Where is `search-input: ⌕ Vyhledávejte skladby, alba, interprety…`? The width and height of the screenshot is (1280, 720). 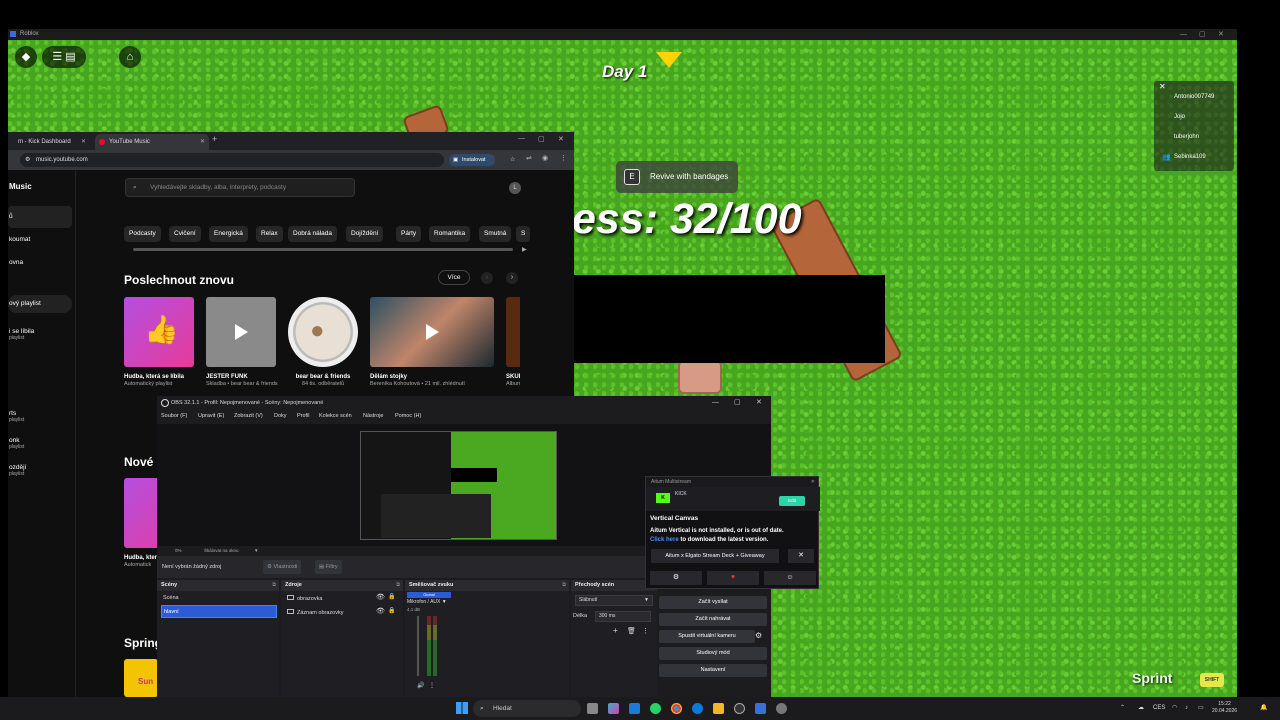 search-input: ⌕ Vyhledávejte skladby, alba, interprety… is located at coordinates (240, 187).